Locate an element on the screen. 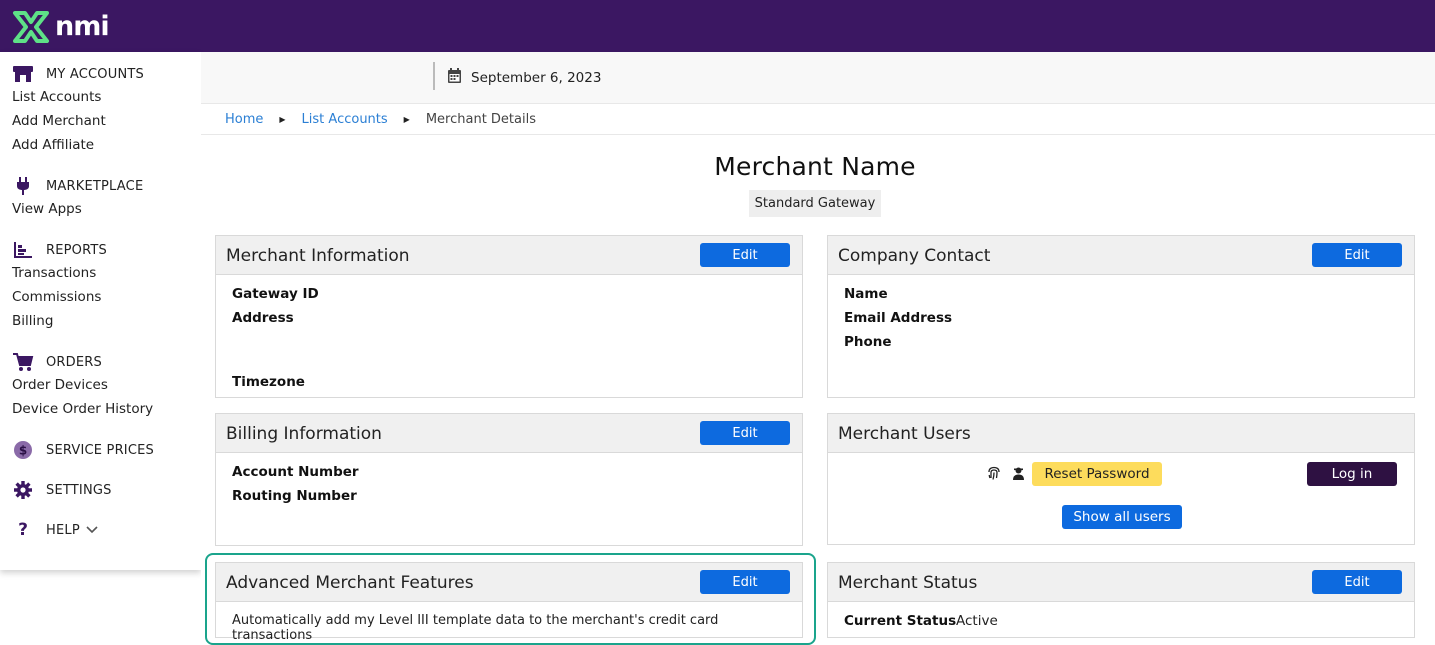 Image resolution: width=1435 pixels, height=645 pixels. nmi-logo: nmi is located at coordinates (61, 27).